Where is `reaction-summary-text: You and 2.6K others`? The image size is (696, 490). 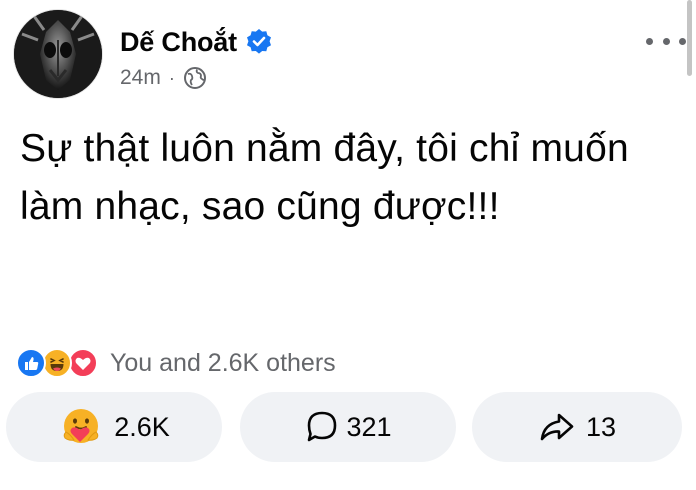
reaction-summary-text: You and 2.6K others is located at coordinates (223, 362).